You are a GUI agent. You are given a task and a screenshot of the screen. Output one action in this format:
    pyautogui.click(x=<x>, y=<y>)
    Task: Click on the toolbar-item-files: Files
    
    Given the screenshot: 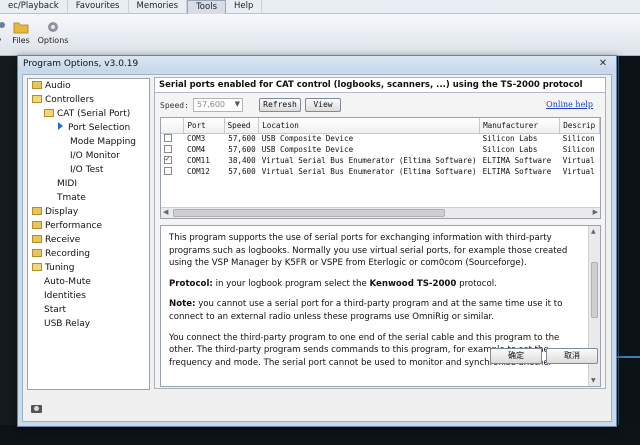 What is the action you would take?
    pyautogui.click(x=21, y=32)
    